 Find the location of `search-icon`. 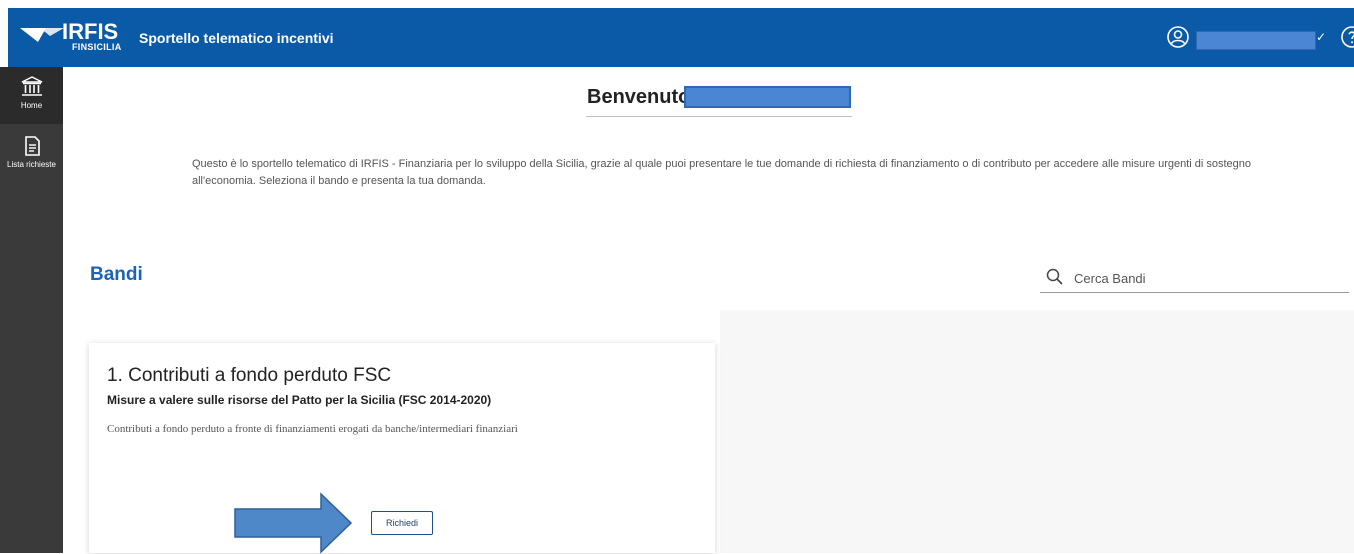

search-icon is located at coordinates (1054, 276).